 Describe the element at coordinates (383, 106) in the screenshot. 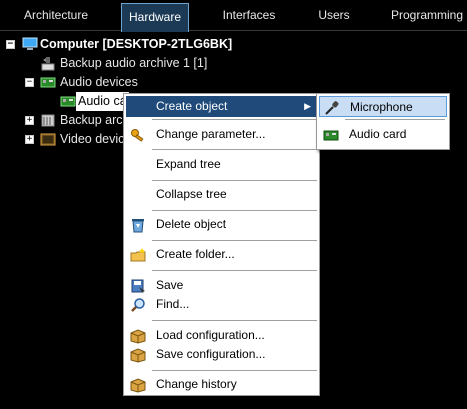

I see `submenu-microphone: Microphone` at that location.